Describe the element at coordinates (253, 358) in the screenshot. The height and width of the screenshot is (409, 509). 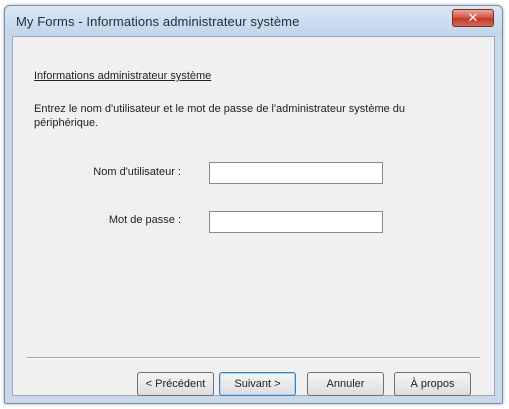
I see `separator` at that location.